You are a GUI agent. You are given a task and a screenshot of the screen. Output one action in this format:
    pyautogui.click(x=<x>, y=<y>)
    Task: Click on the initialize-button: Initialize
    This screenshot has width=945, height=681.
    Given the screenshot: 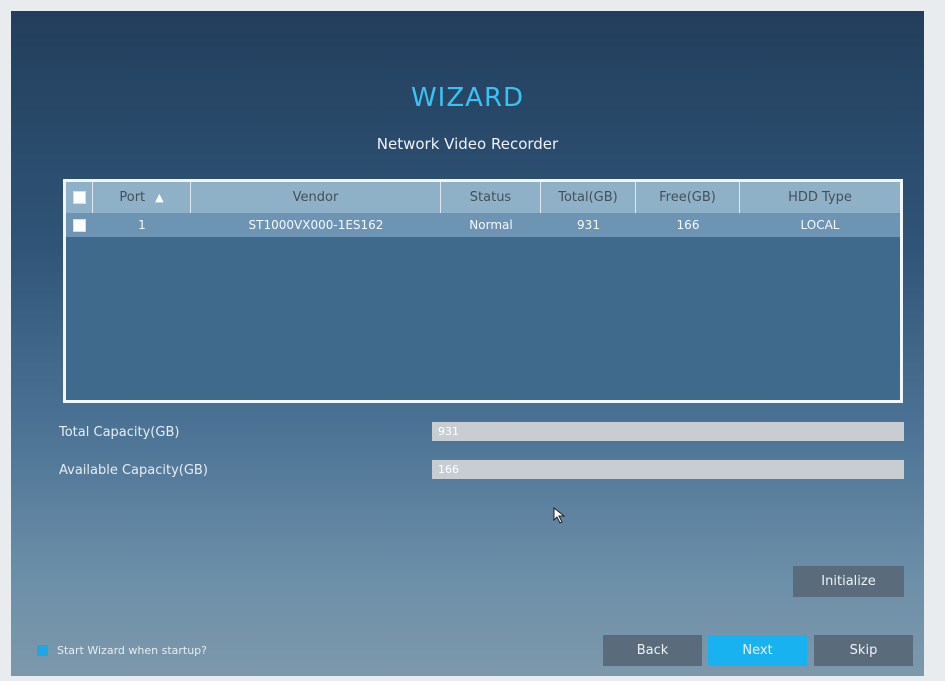 What is the action you would take?
    pyautogui.click(x=848, y=581)
    